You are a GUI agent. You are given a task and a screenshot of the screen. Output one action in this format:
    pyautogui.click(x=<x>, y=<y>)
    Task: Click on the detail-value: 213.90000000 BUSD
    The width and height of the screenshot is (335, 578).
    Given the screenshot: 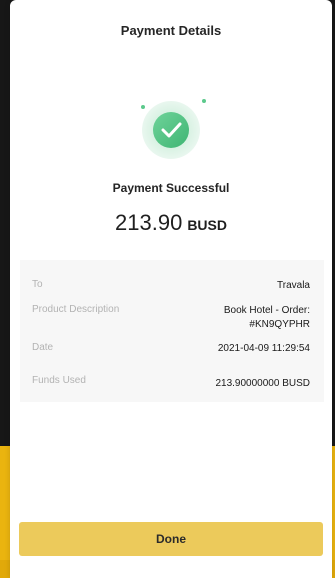 What is the action you would take?
    pyautogui.click(x=262, y=383)
    